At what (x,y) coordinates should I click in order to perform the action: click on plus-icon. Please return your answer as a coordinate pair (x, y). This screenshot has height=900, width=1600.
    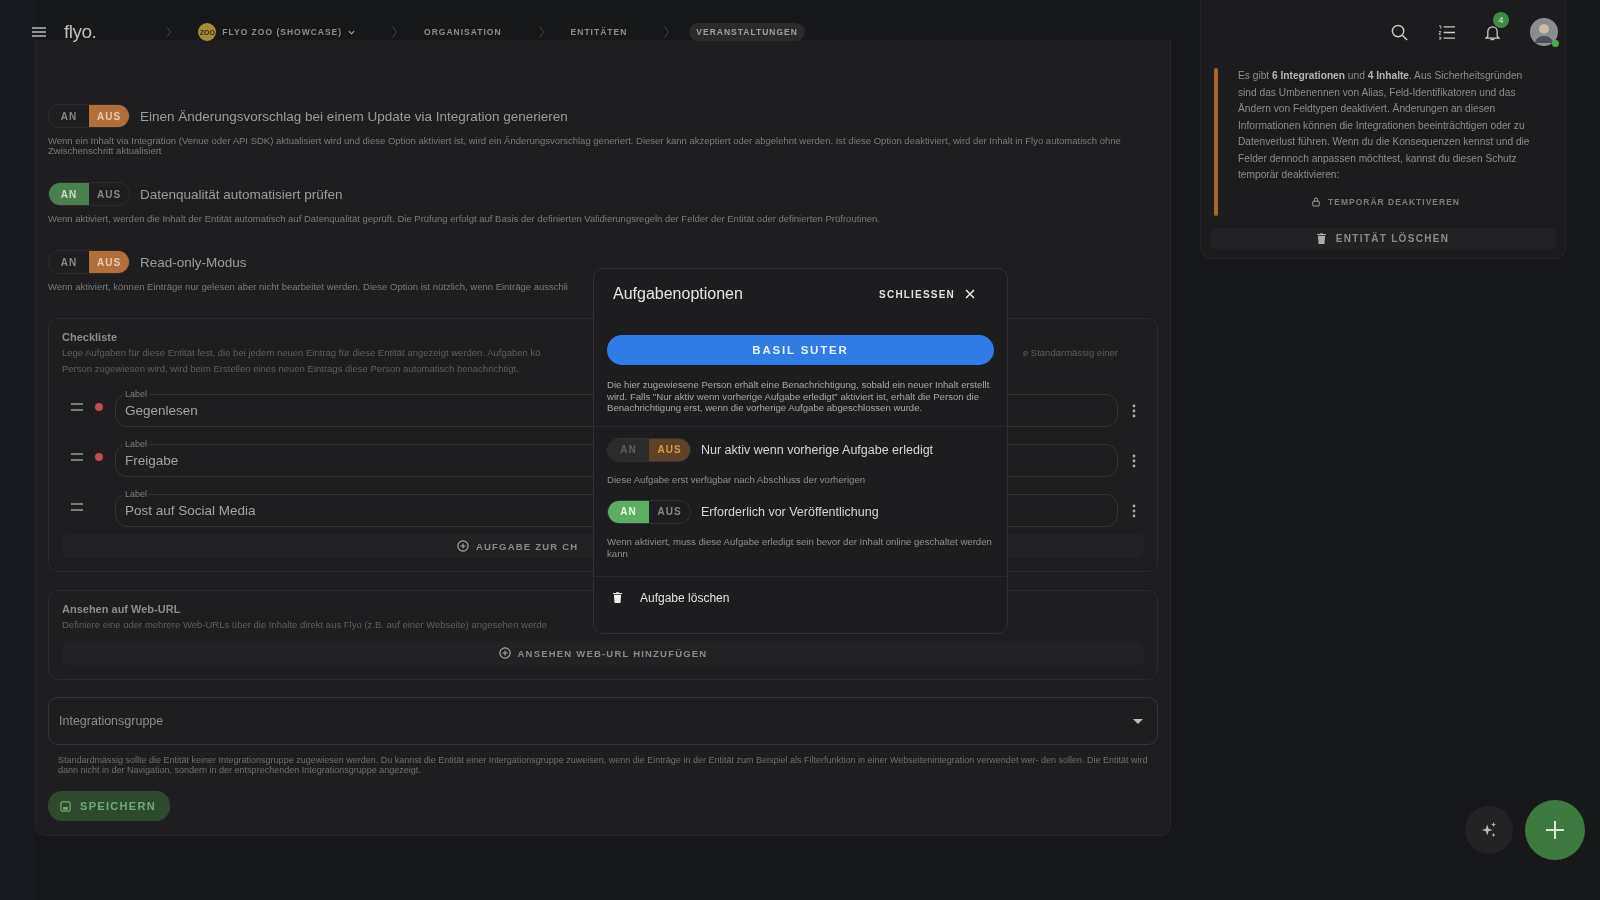
    Looking at the image, I should click on (1555, 830).